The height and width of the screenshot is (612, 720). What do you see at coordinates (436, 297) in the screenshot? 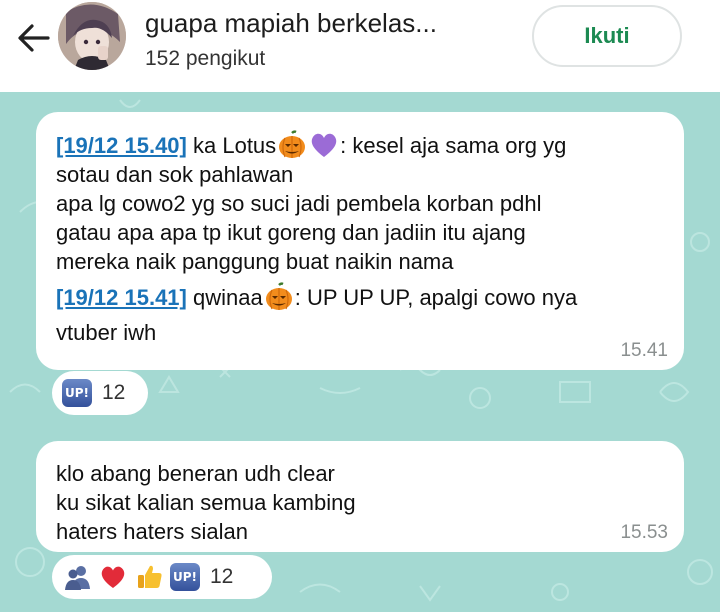
I see `message-text: : UP UP UP, apalgi cowo nya` at bounding box center [436, 297].